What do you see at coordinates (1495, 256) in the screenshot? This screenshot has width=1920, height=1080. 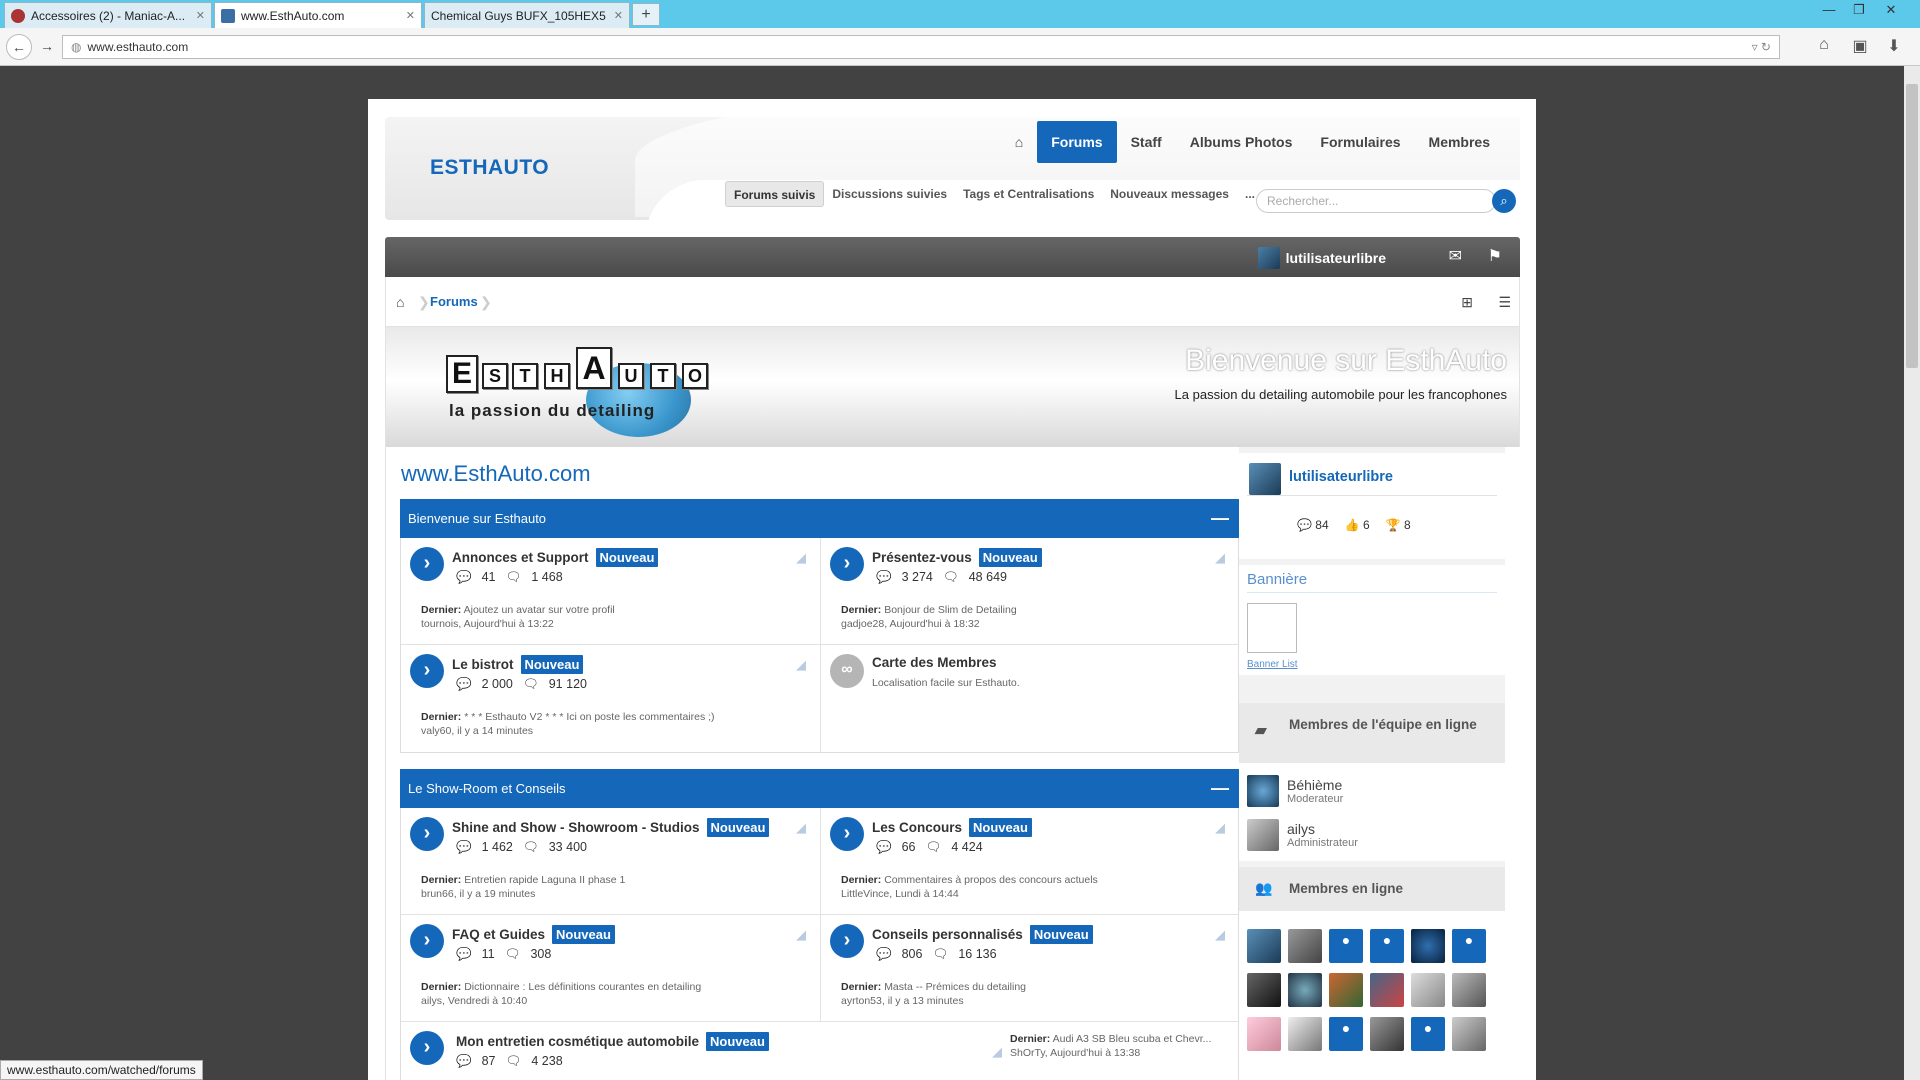 I see `flag-icon: ⚑` at bounding box center [1495, 256].